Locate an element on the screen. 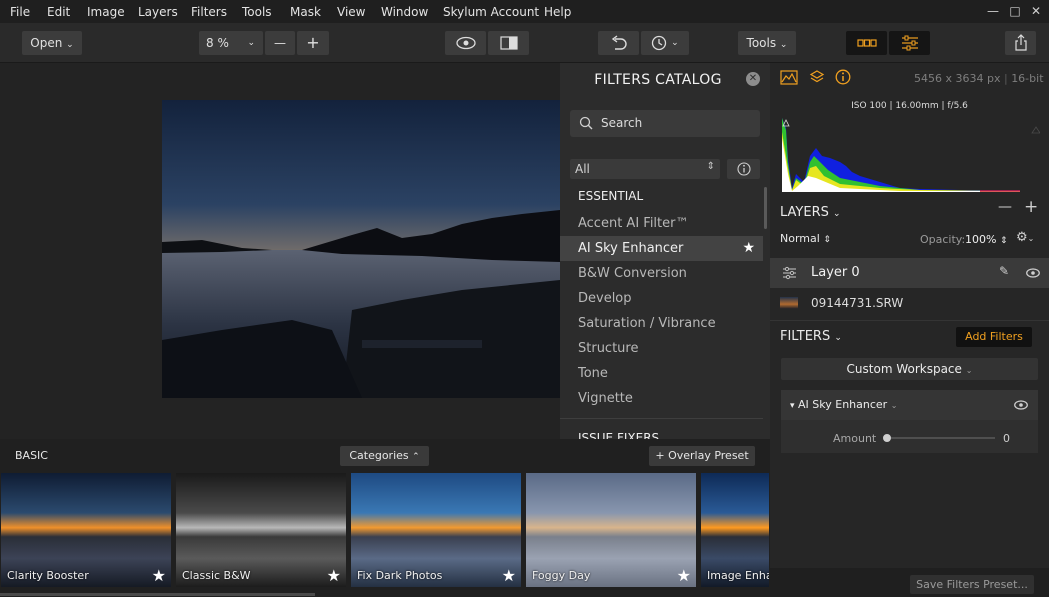  tools-button: Tools ⌄ is located at coordinates (767, 43).